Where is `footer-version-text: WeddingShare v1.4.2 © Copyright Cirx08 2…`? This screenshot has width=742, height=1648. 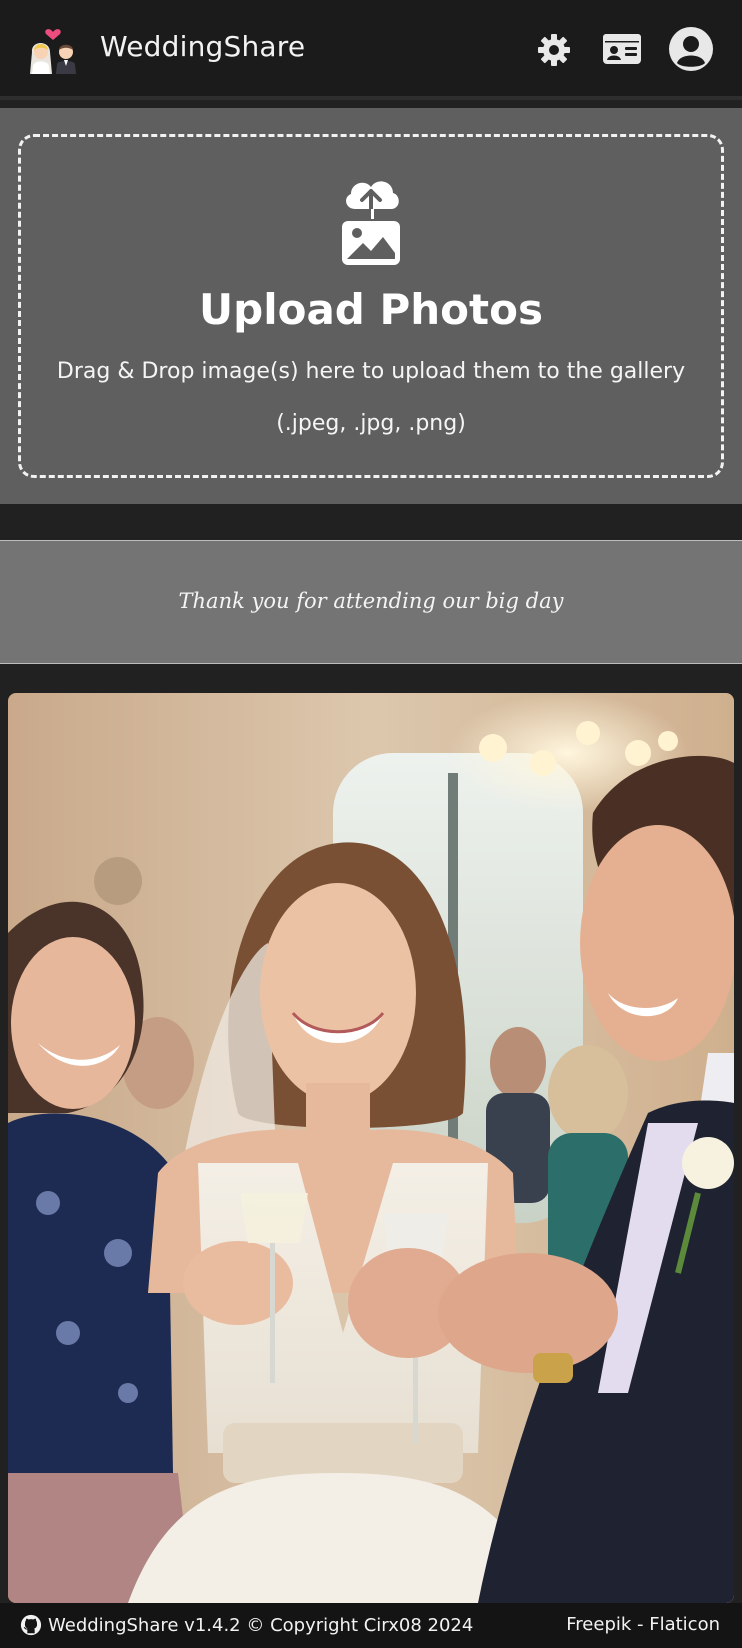
footer-version-text: WeddingShare v1.4.2 © Copyright Cirx08 2… is located at coordinates (260, 1625).